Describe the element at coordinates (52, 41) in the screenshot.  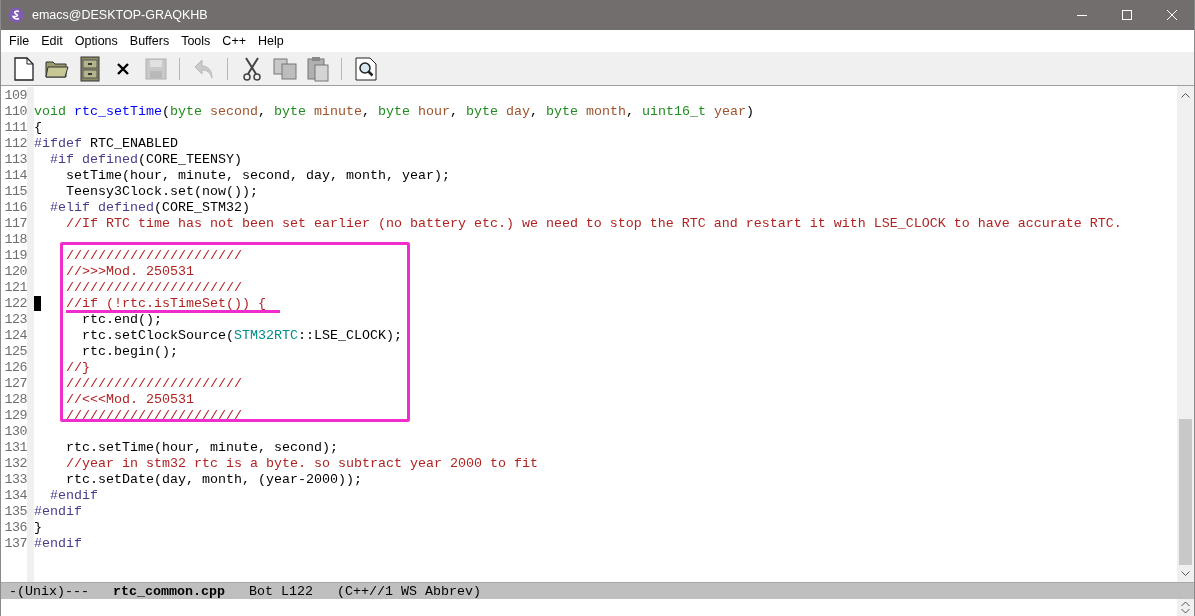
I see `menu-item: Edit` at that location.